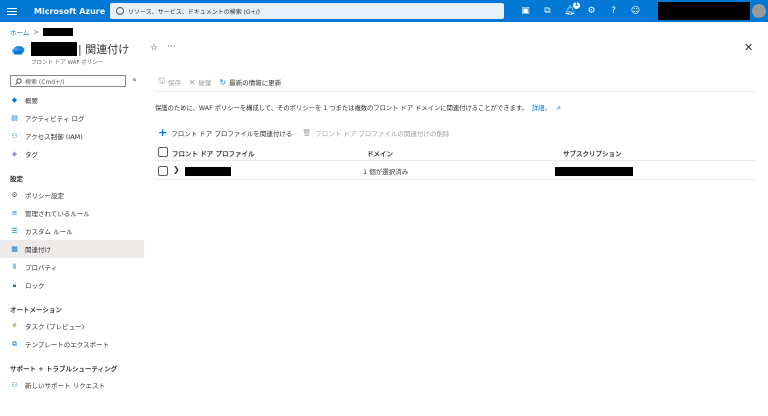 The image size is (768, 416). I want to click on expand-chevron-icon: ❯, so click(176, 169).